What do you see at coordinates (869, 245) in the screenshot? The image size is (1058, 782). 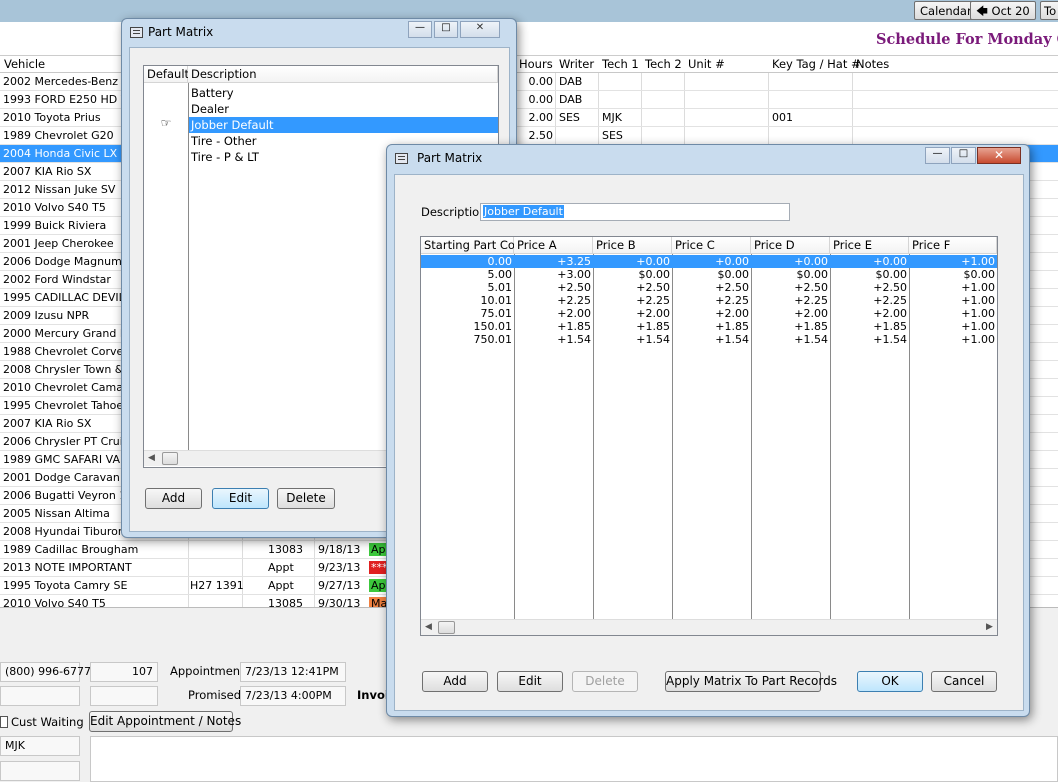 I see `col-header: Price E` at bounding box center [869, 245].